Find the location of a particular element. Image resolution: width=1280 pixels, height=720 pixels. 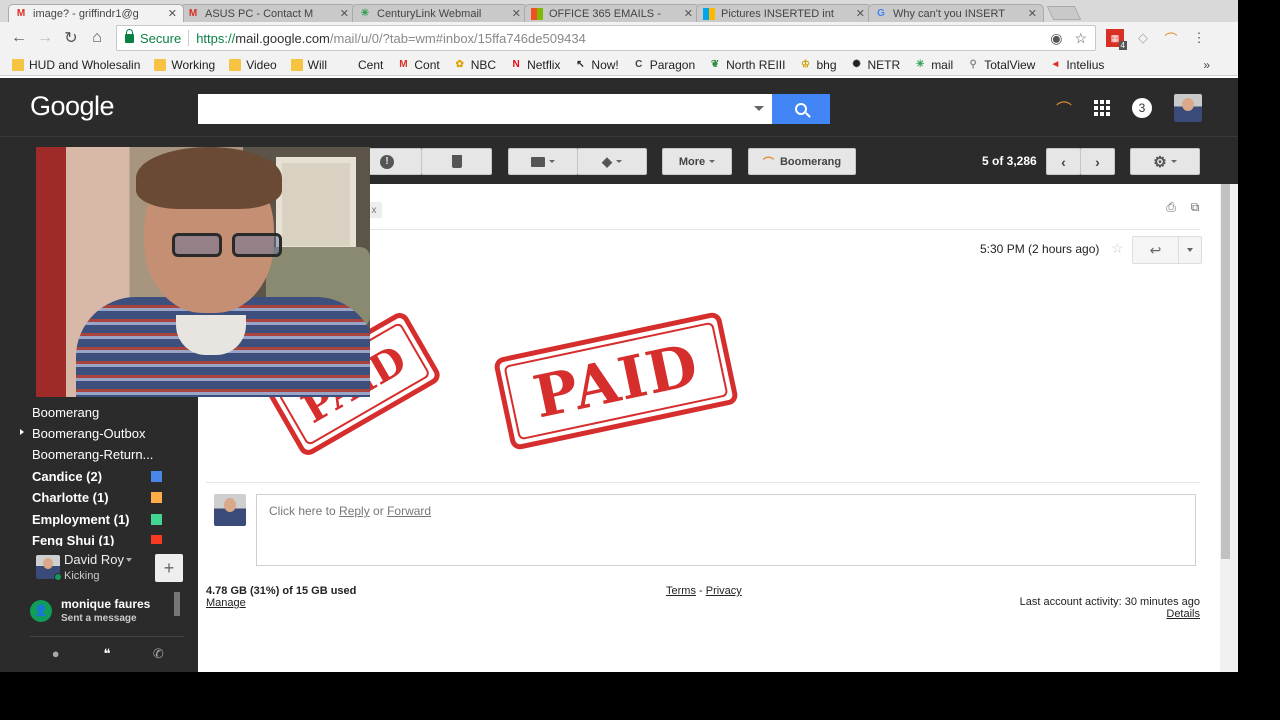

search-button is located at coordinates (801, 109).